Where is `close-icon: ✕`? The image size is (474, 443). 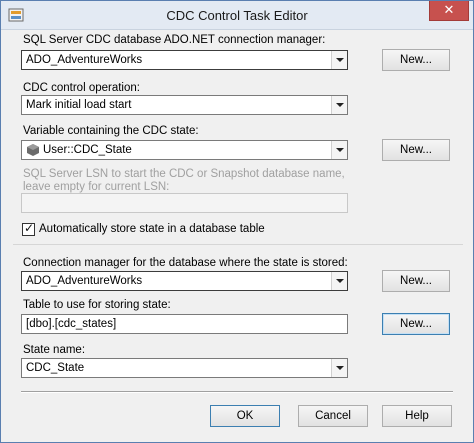 close-icon: ✕ is located at coordinates (449, 9).